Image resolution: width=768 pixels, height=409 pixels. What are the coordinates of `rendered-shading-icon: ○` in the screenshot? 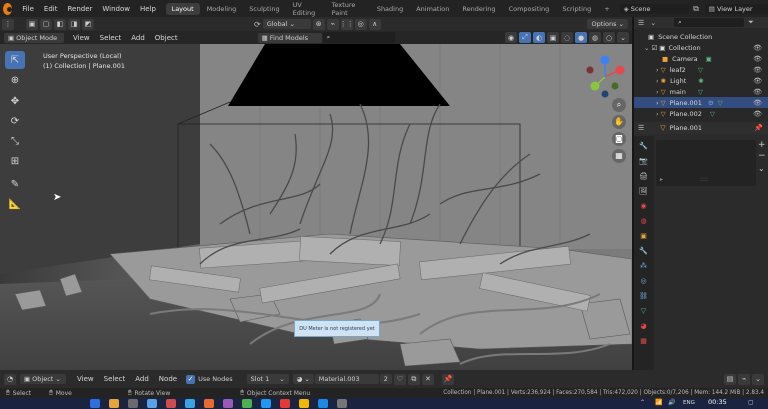 It's located at (609, 37).